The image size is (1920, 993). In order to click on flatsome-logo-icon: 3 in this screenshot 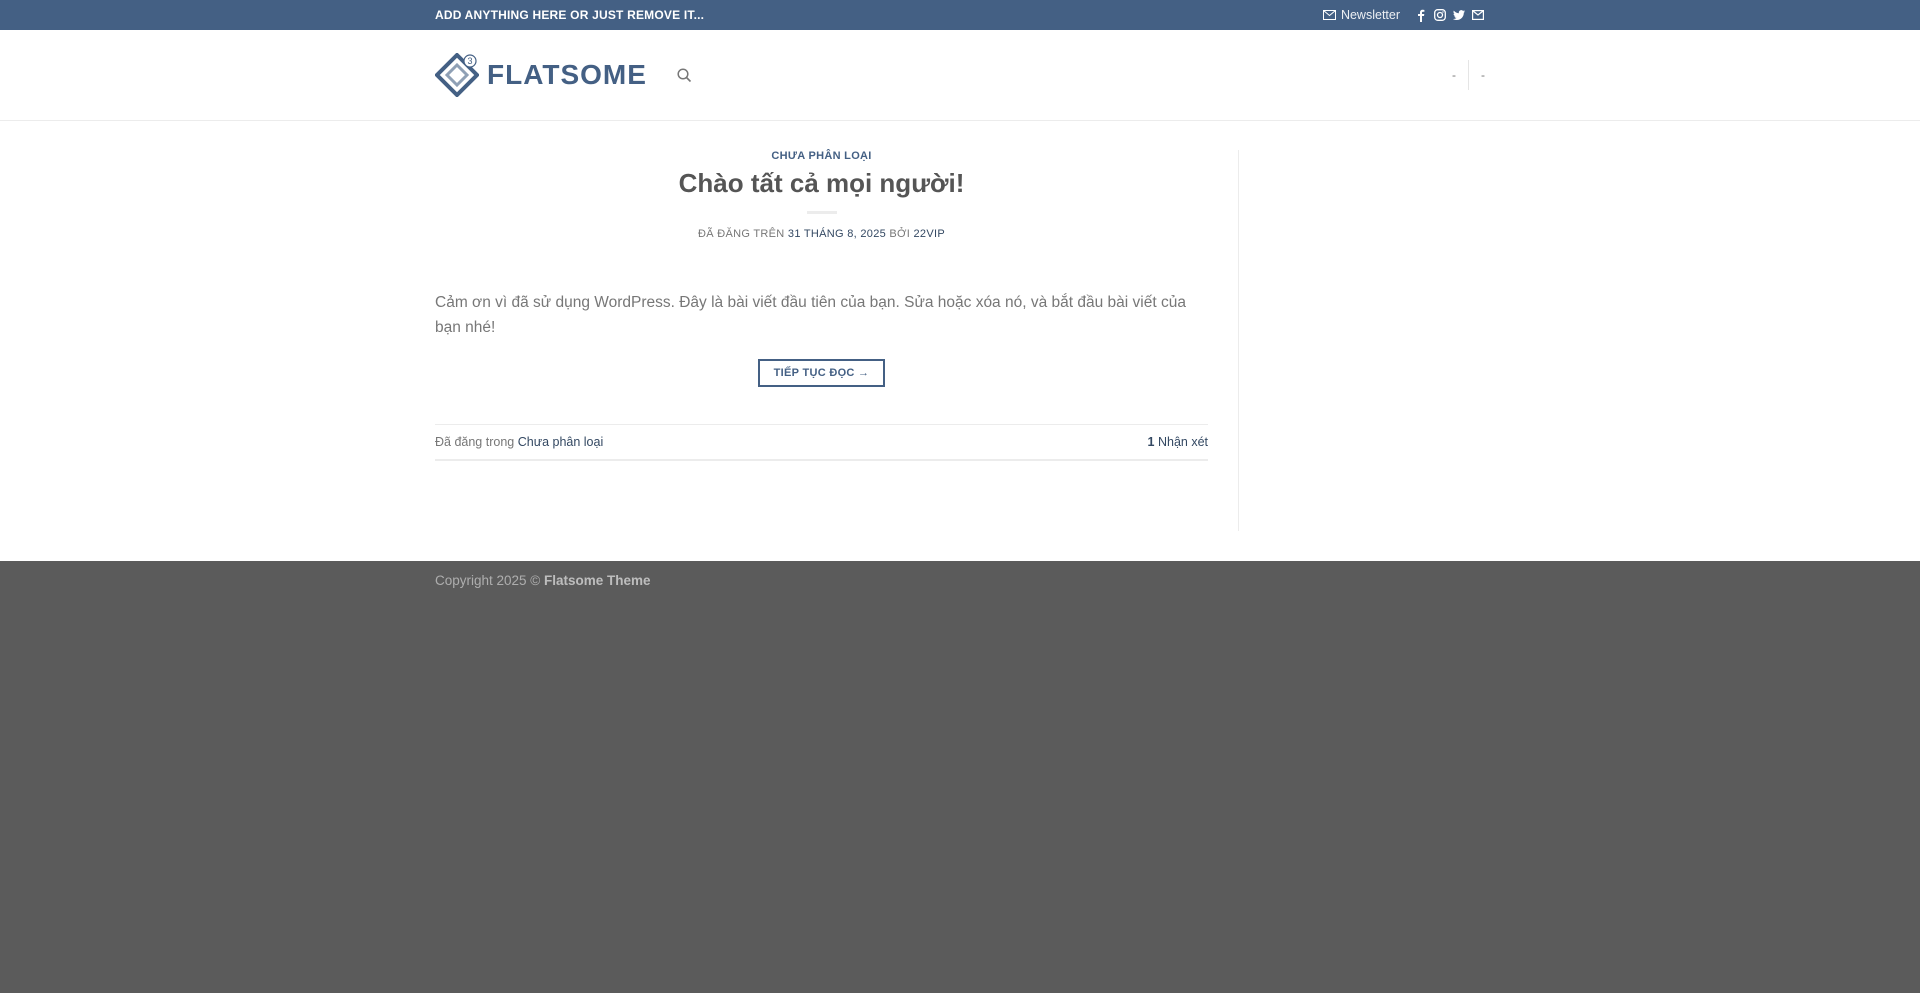, I will do `click(457, 75)`.